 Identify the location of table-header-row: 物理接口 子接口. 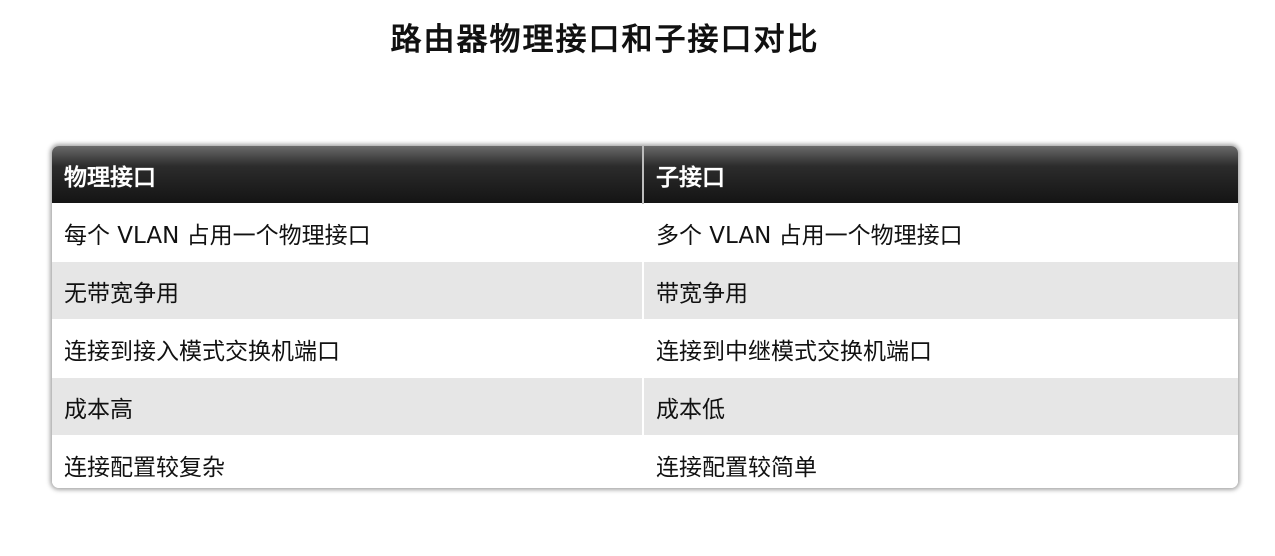
(645, 175).